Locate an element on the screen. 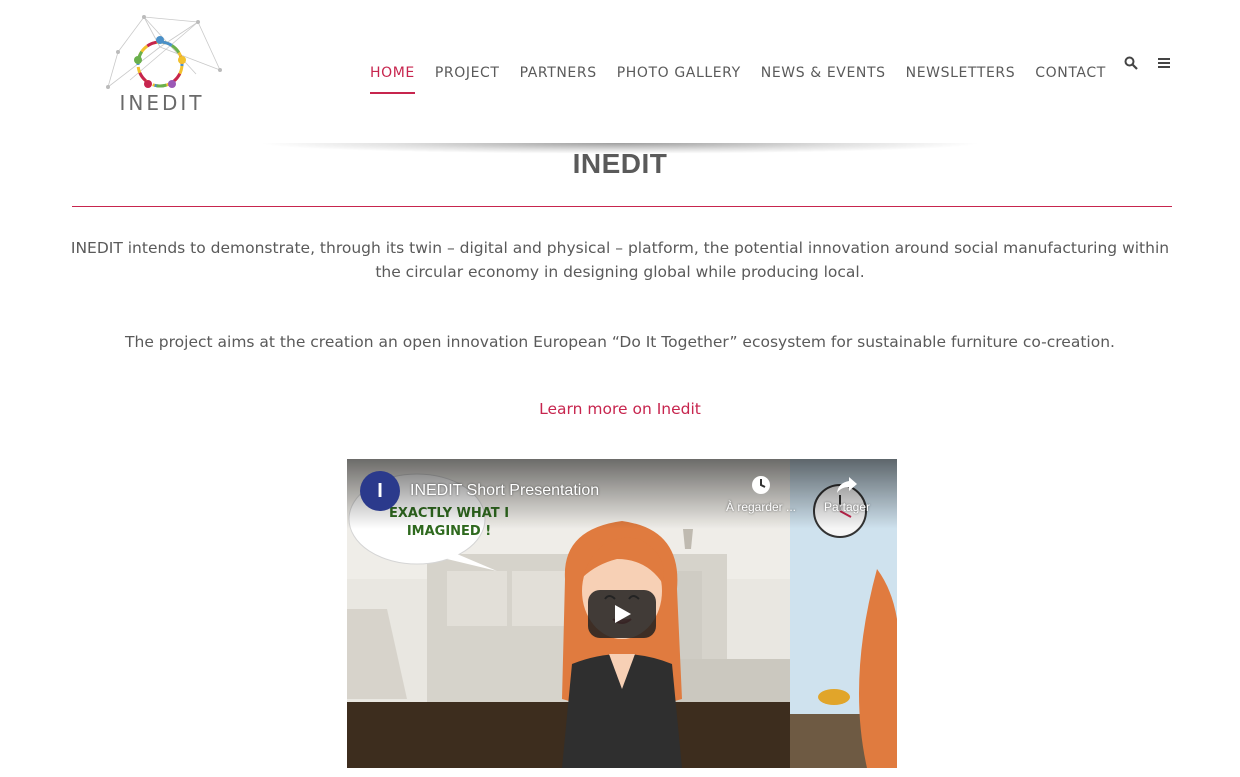 The image size is (1240, 777). nav-project: PROJECT is located at coordinates (467, 78).